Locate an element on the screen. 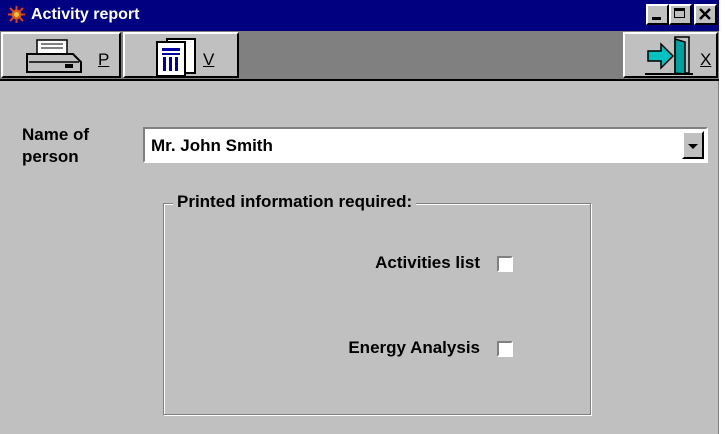  close-icon is located at coordinates (705, 14).